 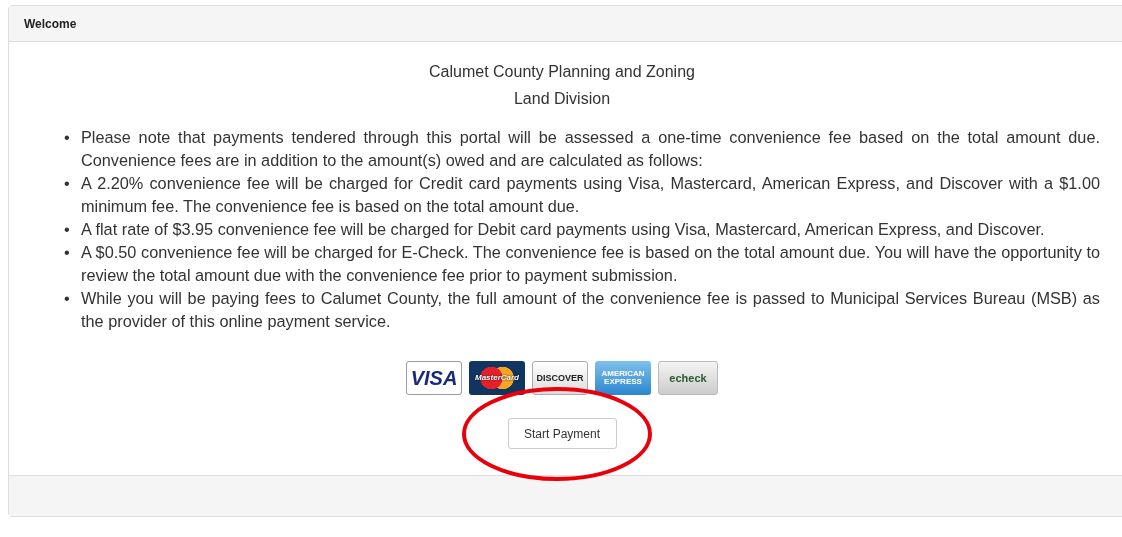 What do you see at coordinates (562, 433) in the screenshot?
I see `start-payment-button: Start Payment` at bounding box center [562, 433].